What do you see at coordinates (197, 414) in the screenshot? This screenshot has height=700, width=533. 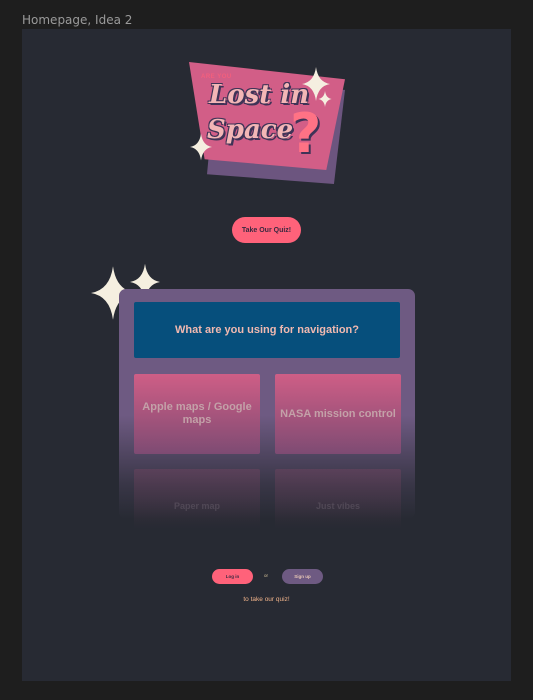 I see `answer-option-apple-google-maps: Apple maps / Google maps` at bounding box center [197, 414].